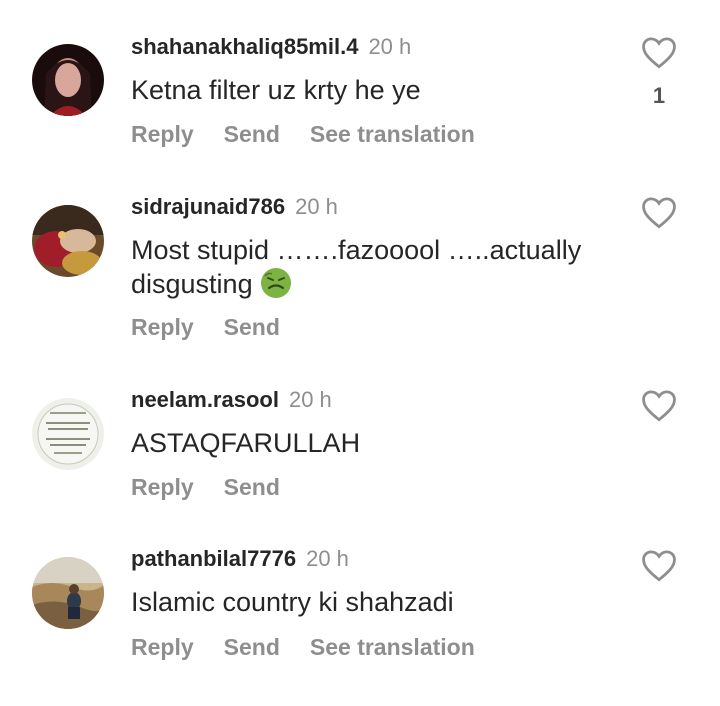 This screenshot has width=720, height=706. What do you see at coordinates (213, 558) in the screenshot?
I see `username: pathanbilal7776` at bounding box center [213, 558].